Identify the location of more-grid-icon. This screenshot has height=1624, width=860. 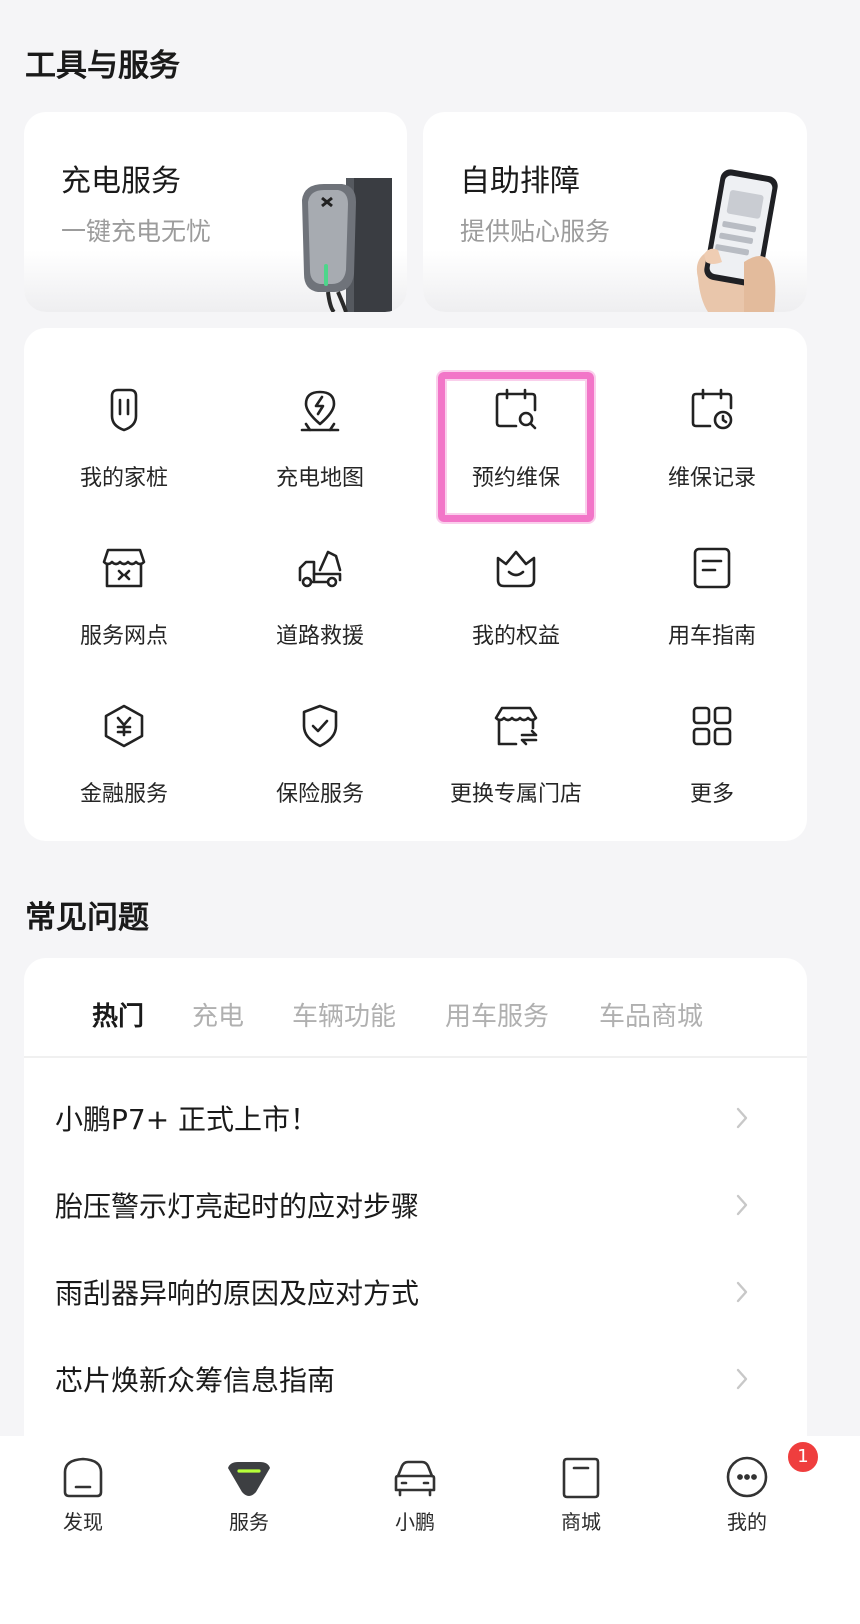
(712, 726).